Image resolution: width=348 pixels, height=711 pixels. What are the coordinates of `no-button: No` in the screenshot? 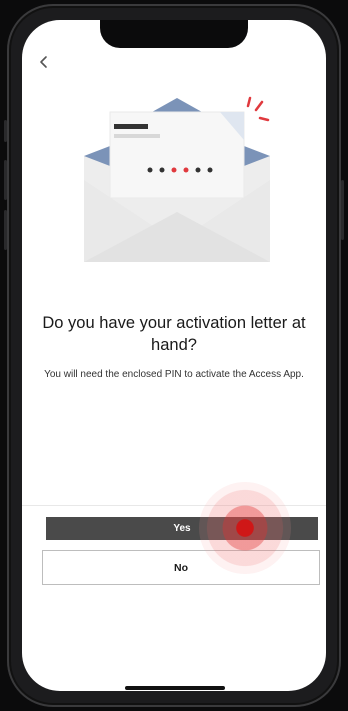 It's located at (181, 567).